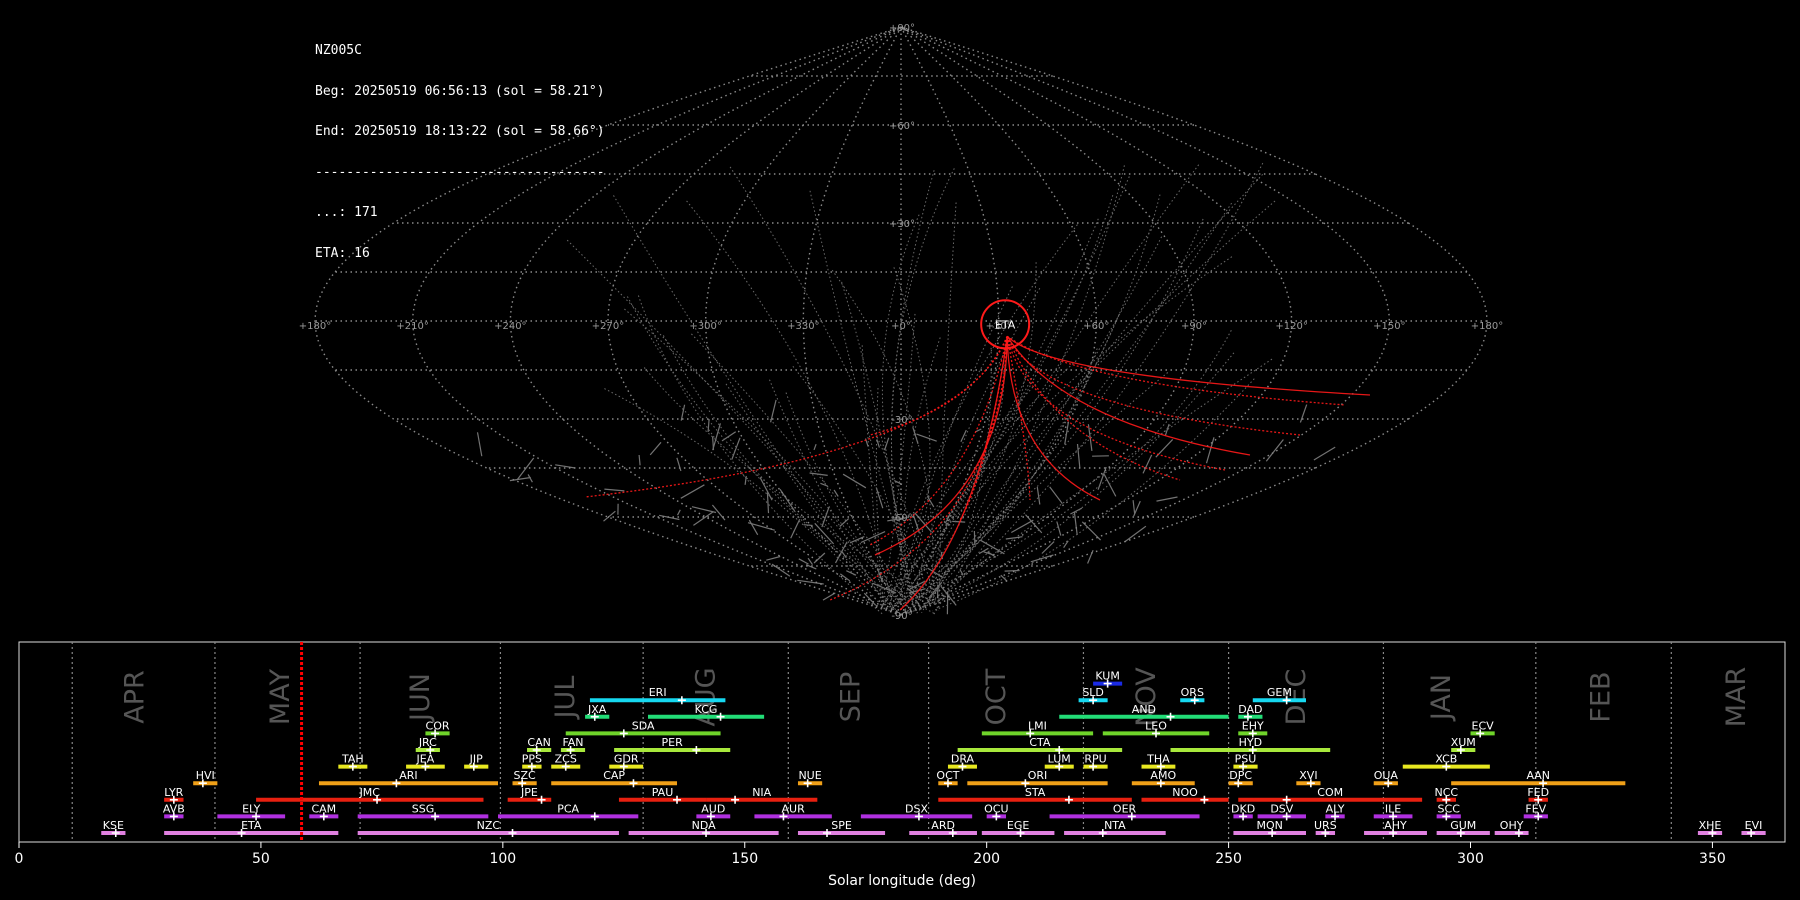  I want to click on x-axis-label: Solar longitude (deg), so click(902, 881).